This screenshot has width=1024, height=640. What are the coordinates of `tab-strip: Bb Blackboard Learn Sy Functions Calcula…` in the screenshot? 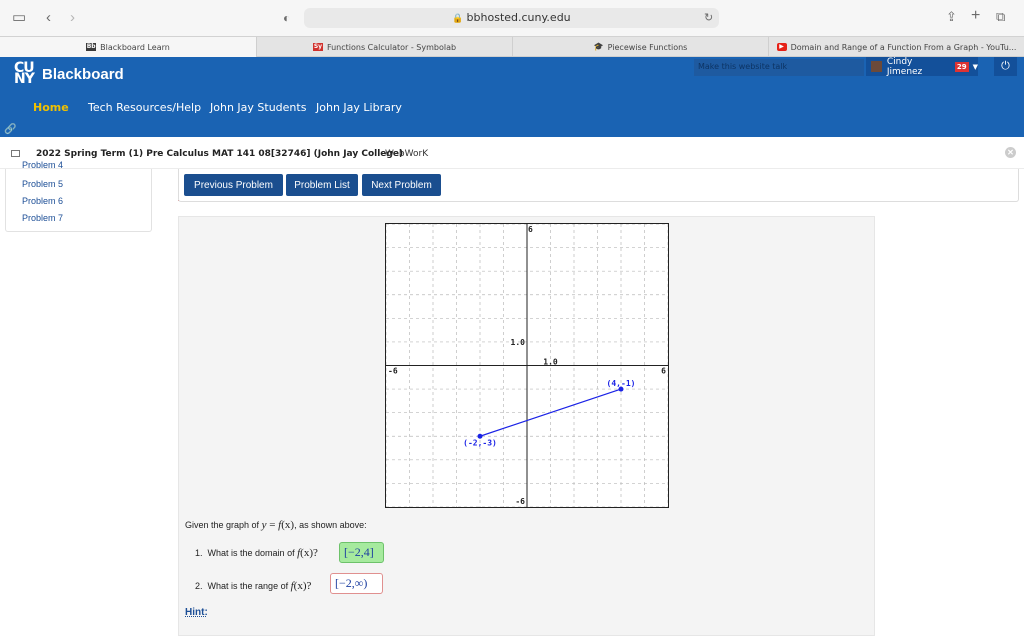 It's located at (512, 46).